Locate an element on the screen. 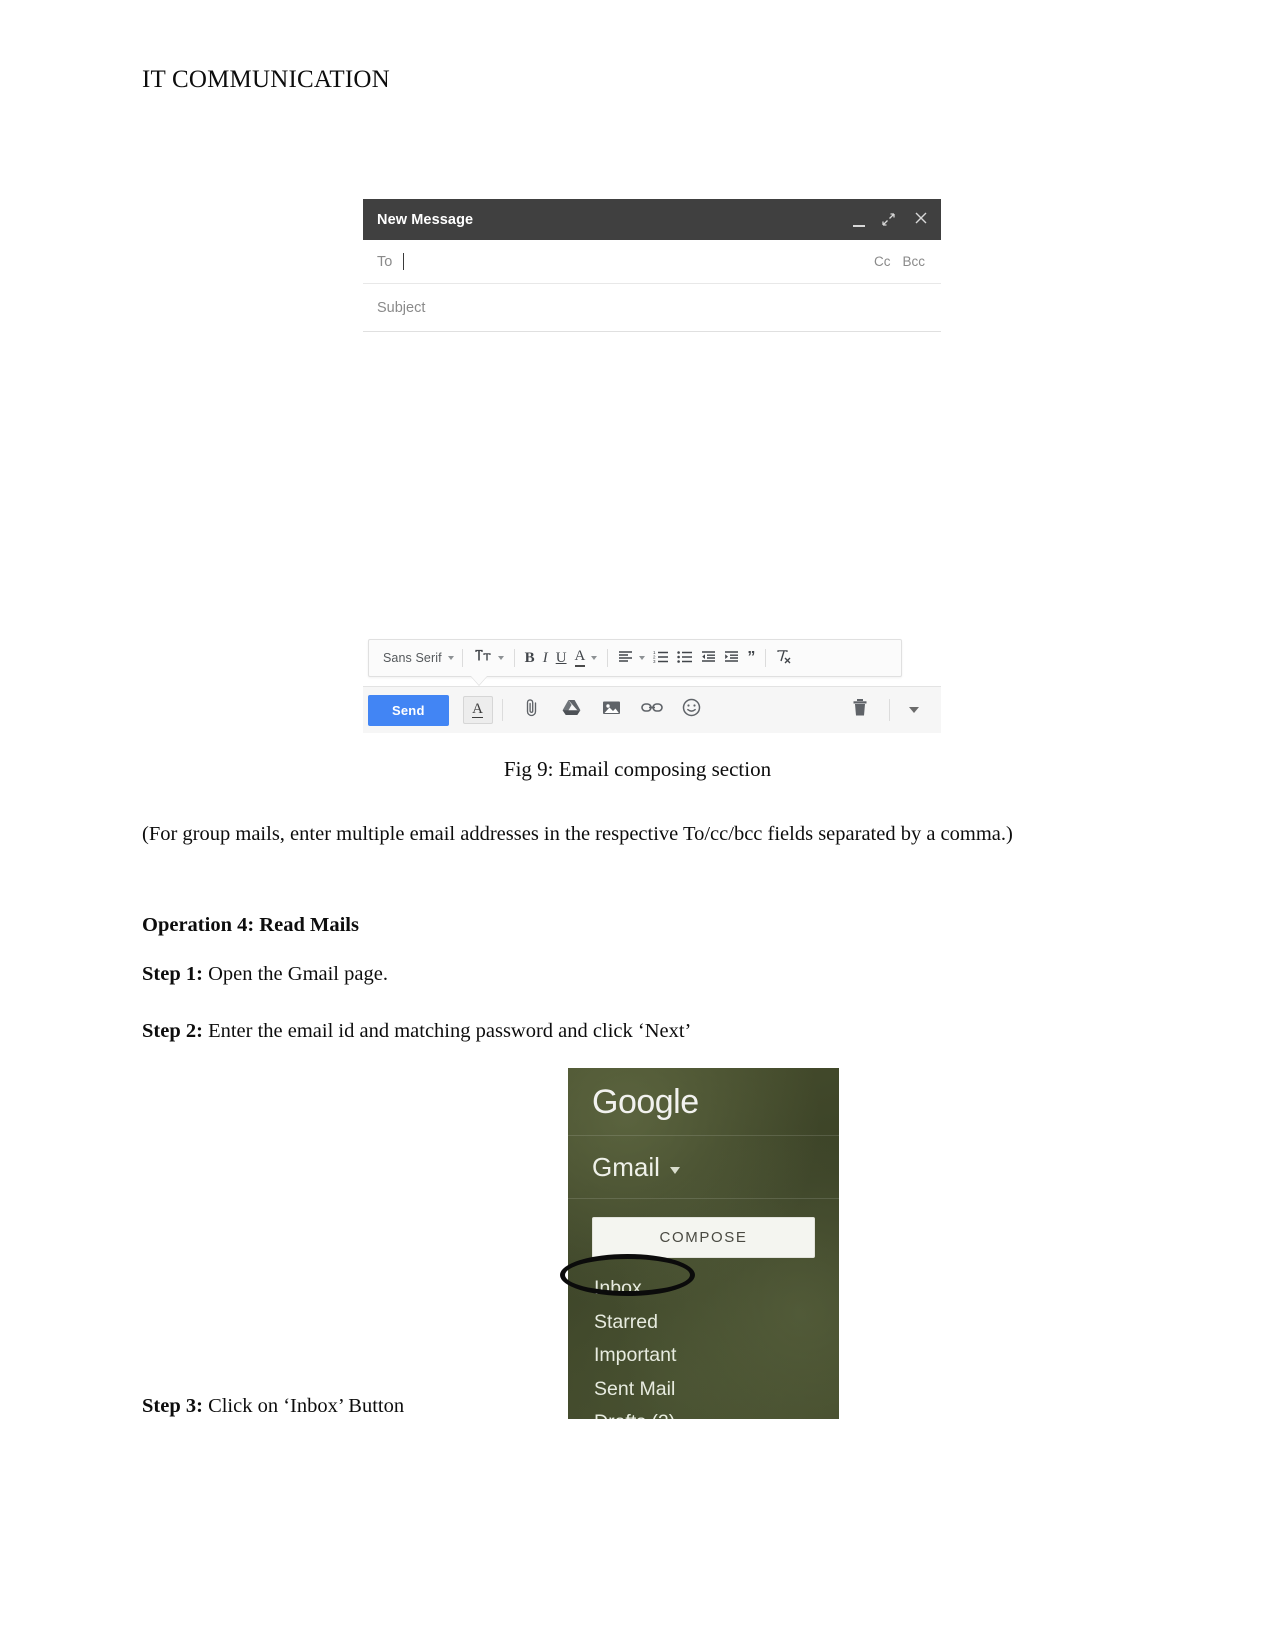  attach-file-icon is located at coordinates (531, 710).